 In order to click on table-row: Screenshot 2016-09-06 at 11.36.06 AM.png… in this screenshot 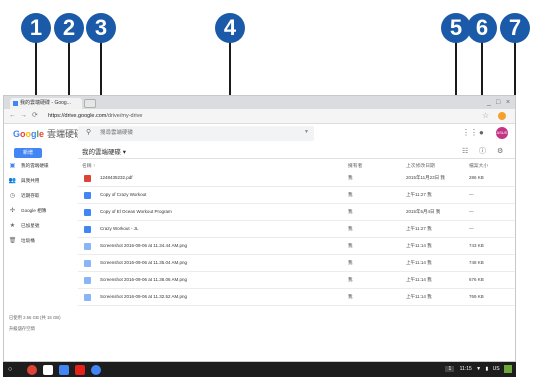, I will do `click(296, 281)`.